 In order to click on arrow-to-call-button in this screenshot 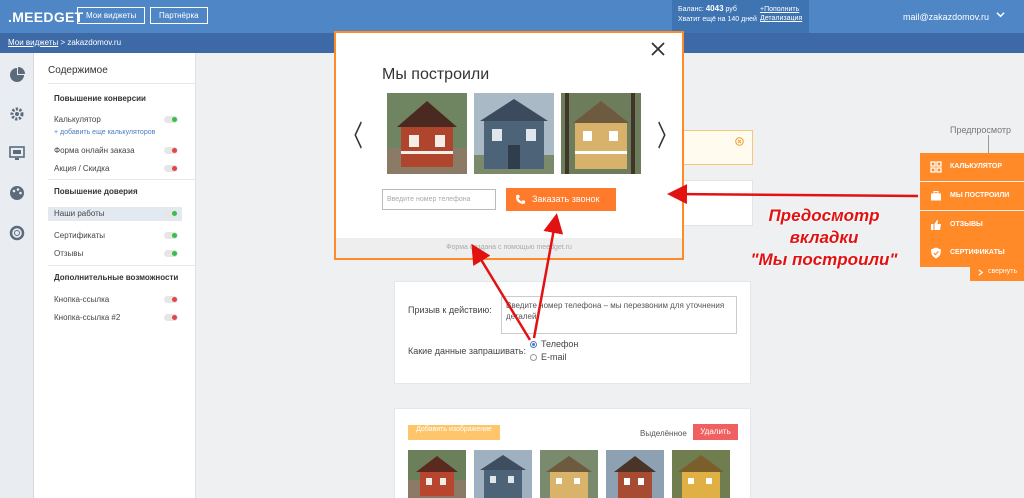, I will do `click(548, 276)`.